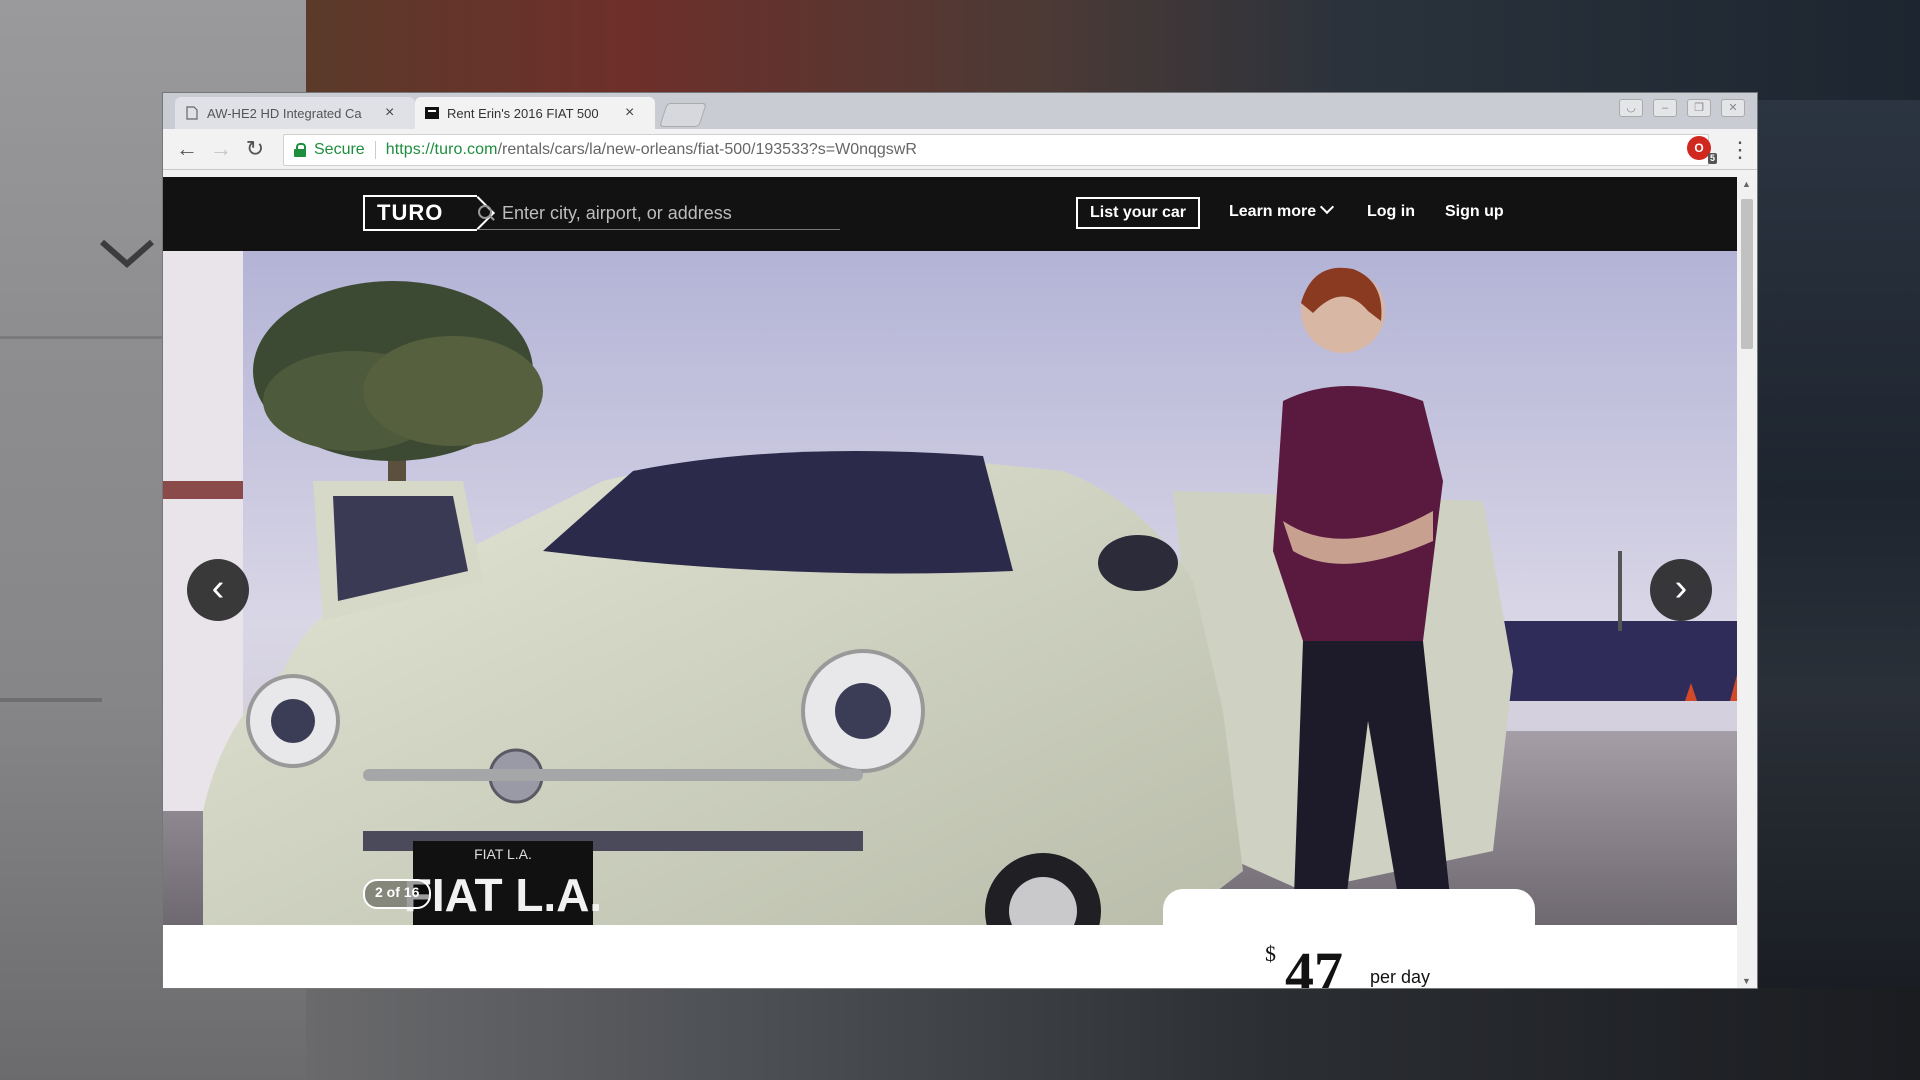  What do you see at coordinates (667, 213) in the screenshot?
I see `search-input` at bounding box center [667, 213].